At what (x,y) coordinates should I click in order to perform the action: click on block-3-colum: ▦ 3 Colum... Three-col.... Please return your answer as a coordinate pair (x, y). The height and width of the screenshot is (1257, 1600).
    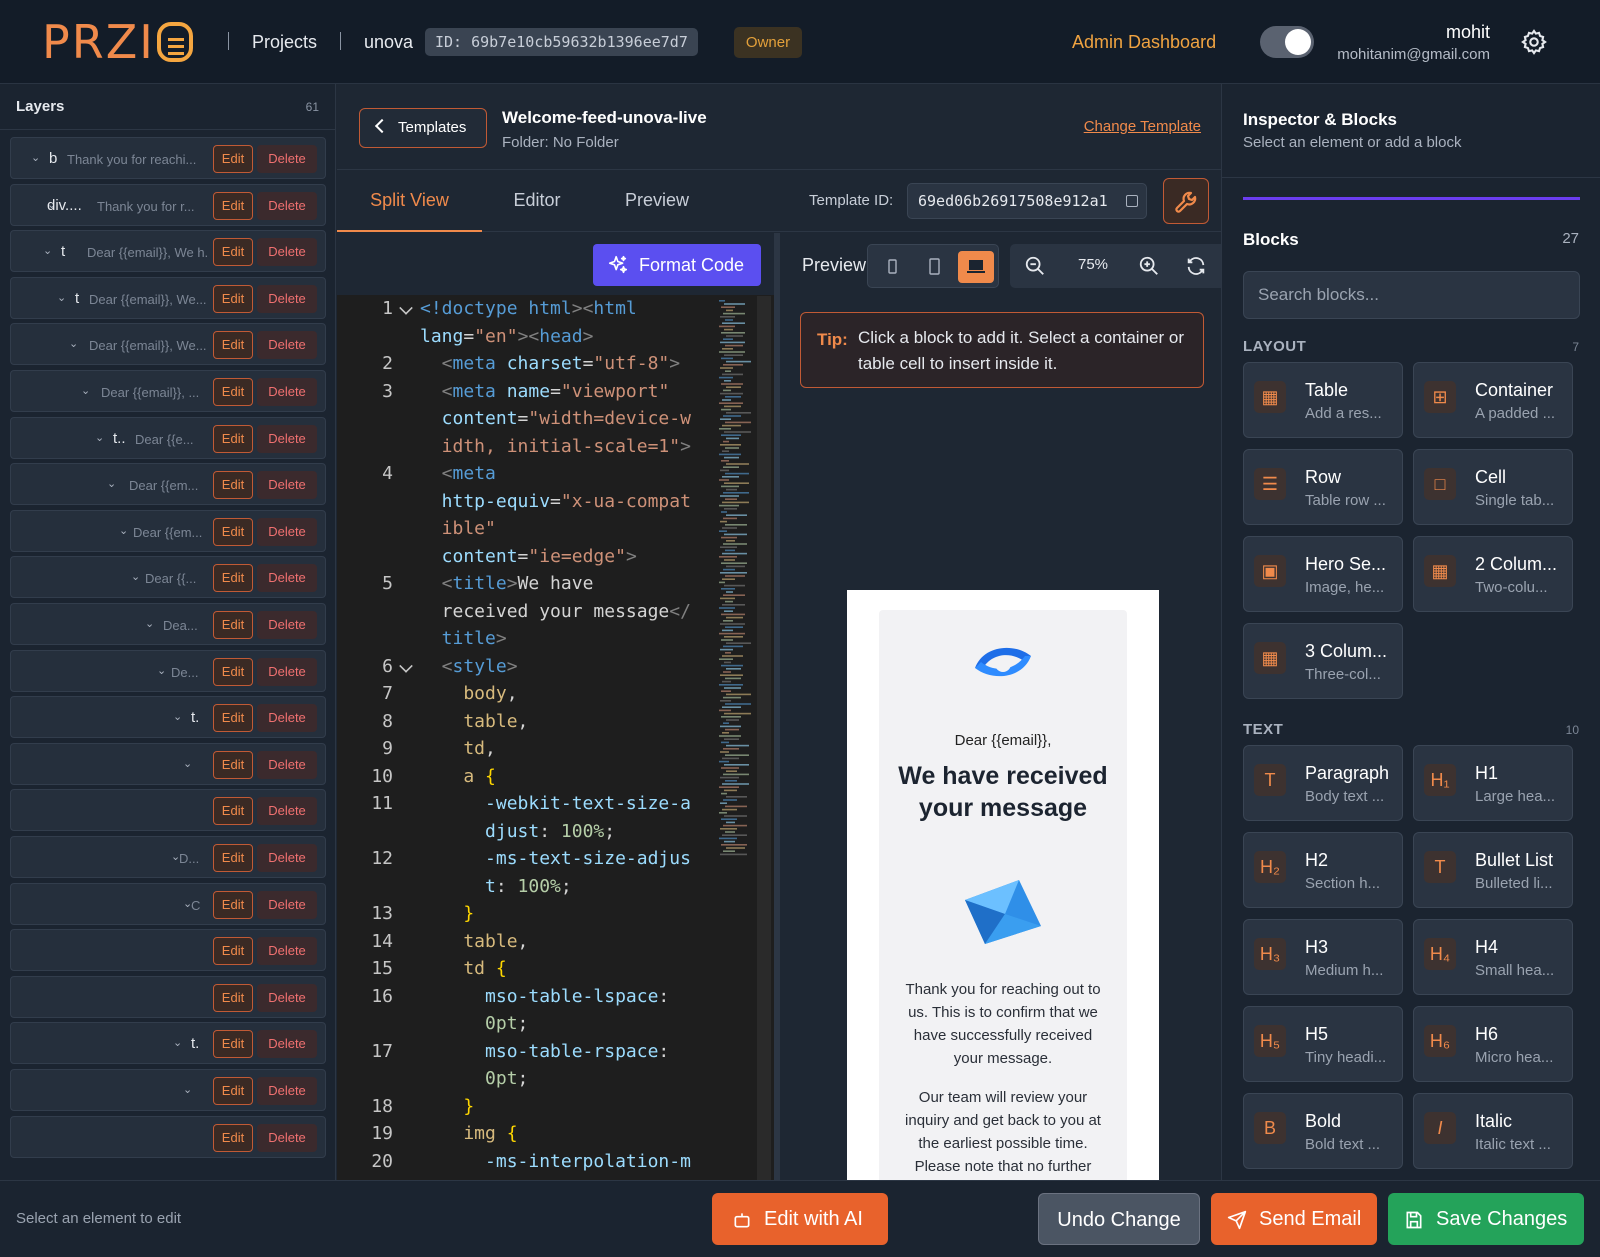
    Looking at the image, I should click on (1323, 661).